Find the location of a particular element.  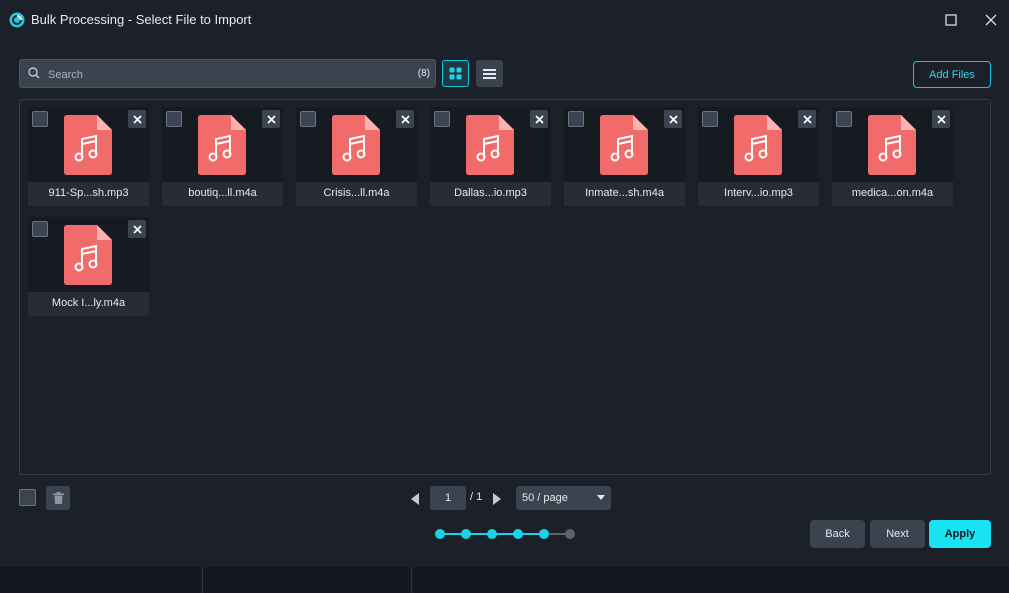

current-page-input: 1 is located at coordinates (448, 498).